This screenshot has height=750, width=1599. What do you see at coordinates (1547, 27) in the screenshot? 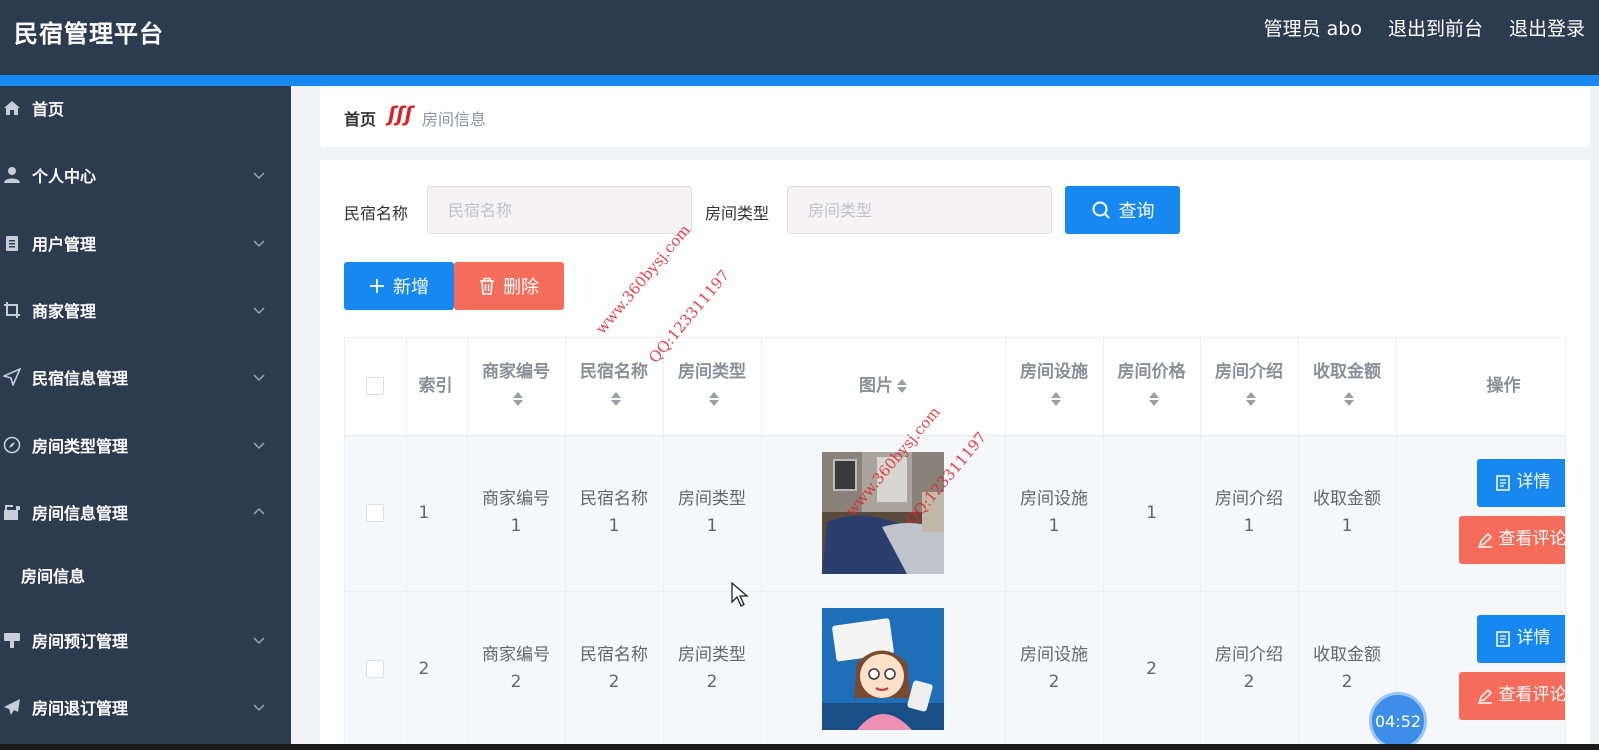
I see `logout-link: 退出登录` at bounding box center [1547, 27].